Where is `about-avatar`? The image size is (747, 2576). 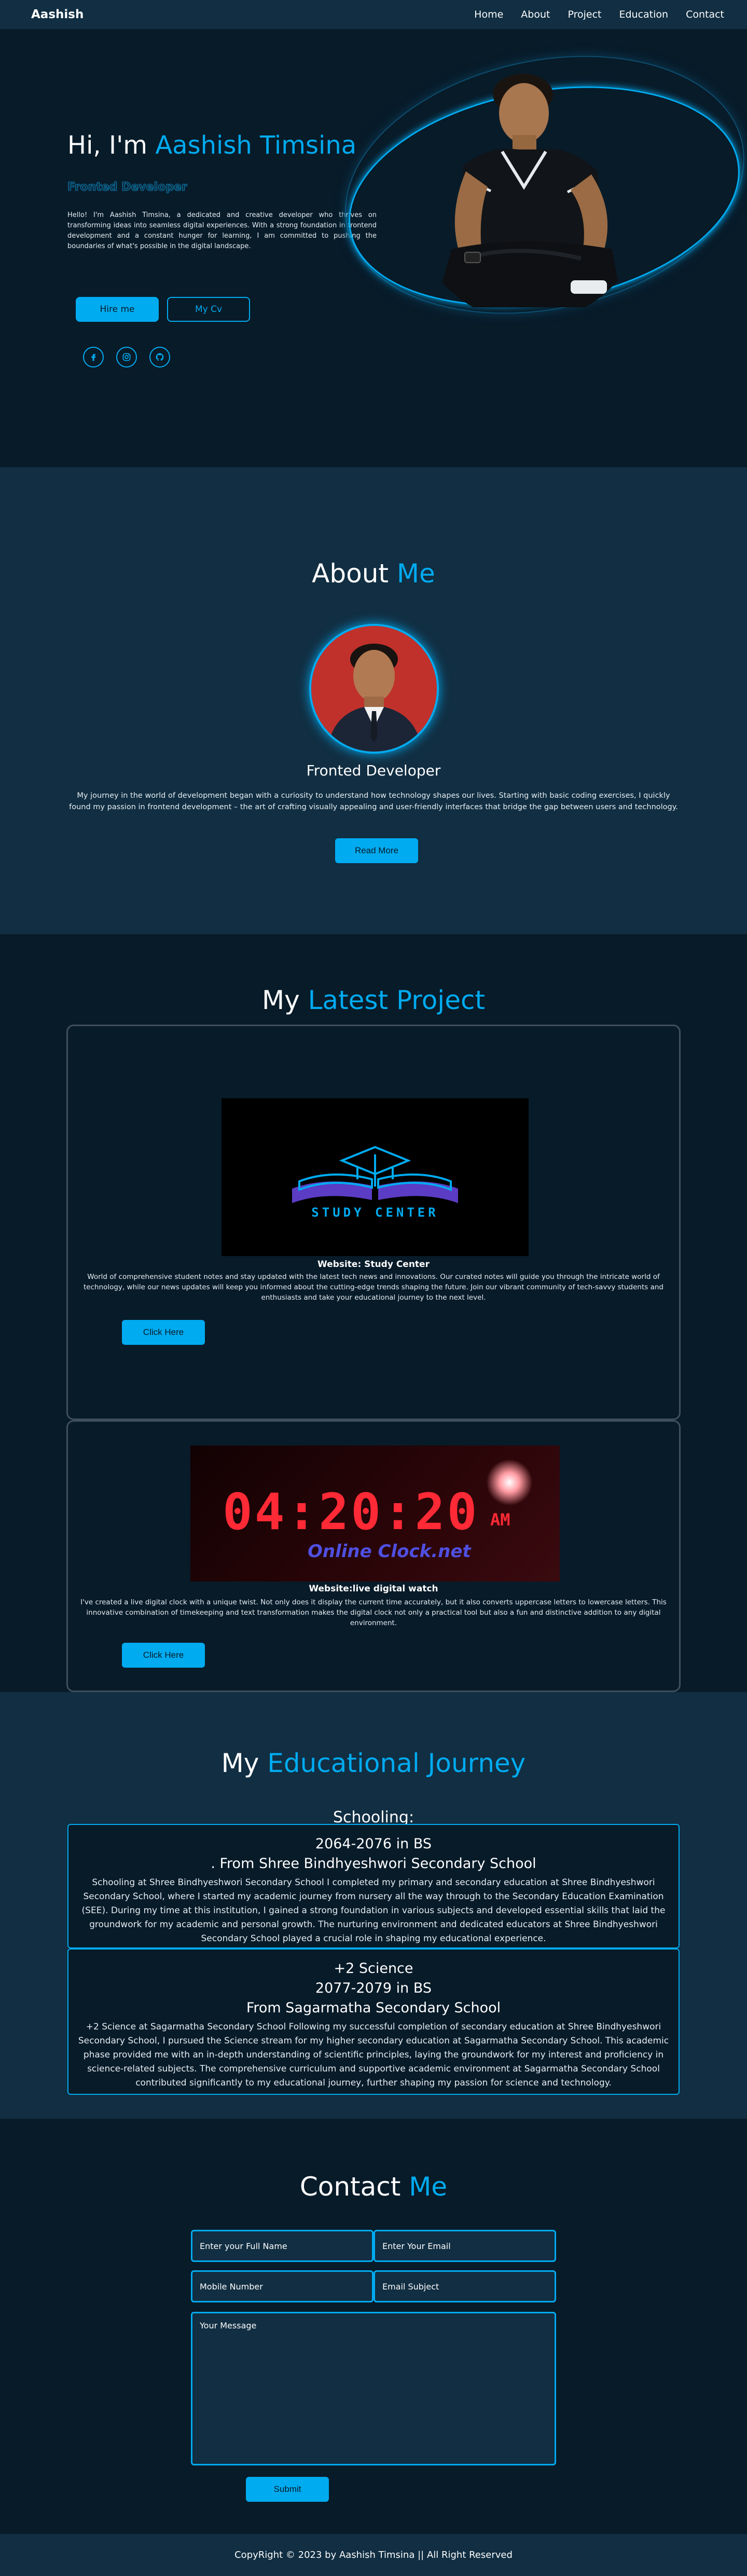 about-avatar is located at coordinates (374, 689).